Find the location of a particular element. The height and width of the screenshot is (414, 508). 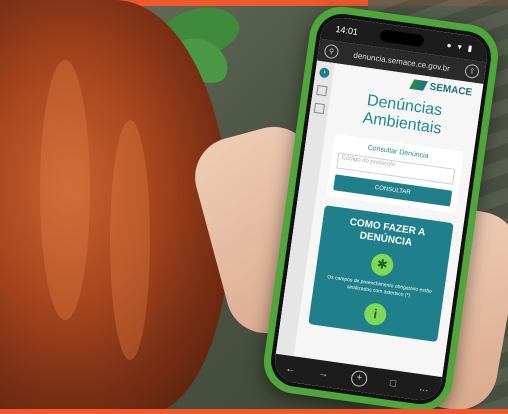

back-icon: ← is located at coordinates (290, 369).